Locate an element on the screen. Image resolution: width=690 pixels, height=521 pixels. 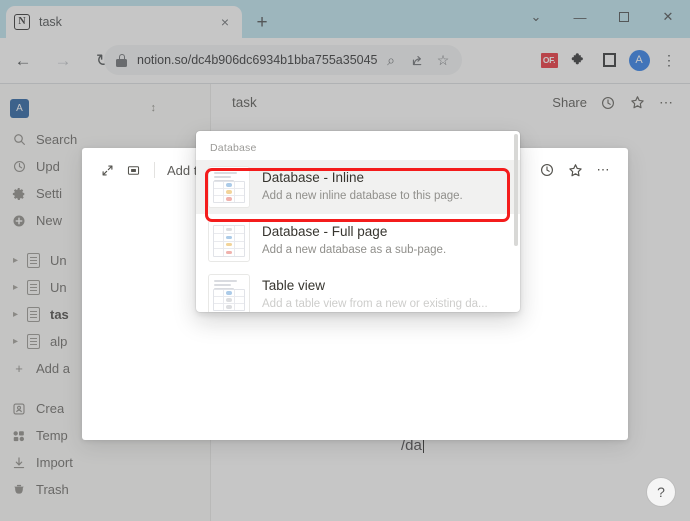
trash-icon is located at coordinates (19, 490).